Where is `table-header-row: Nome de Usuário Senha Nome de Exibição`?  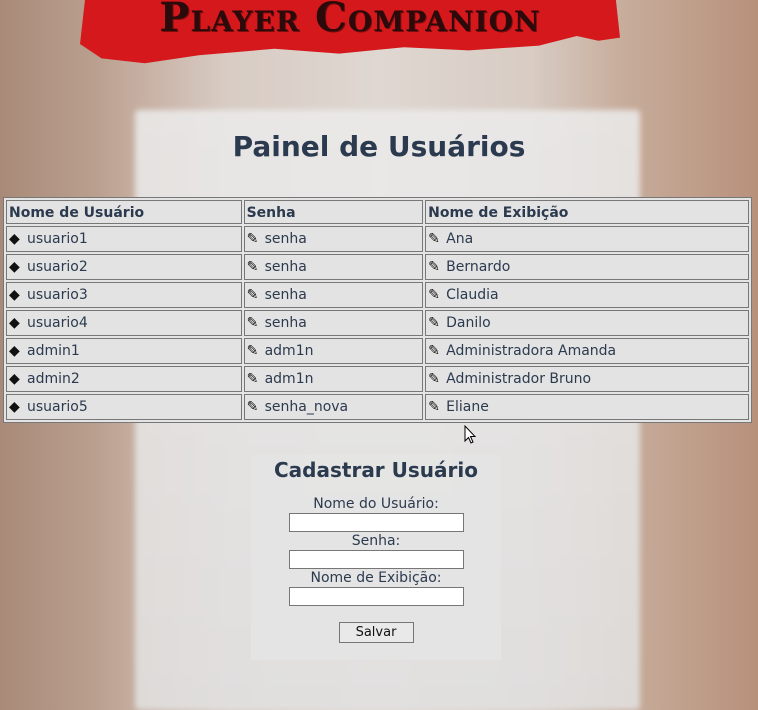 table-header-row: Nome de Usuário Senha Nome de Exibição is located at coordinates (377, 212).